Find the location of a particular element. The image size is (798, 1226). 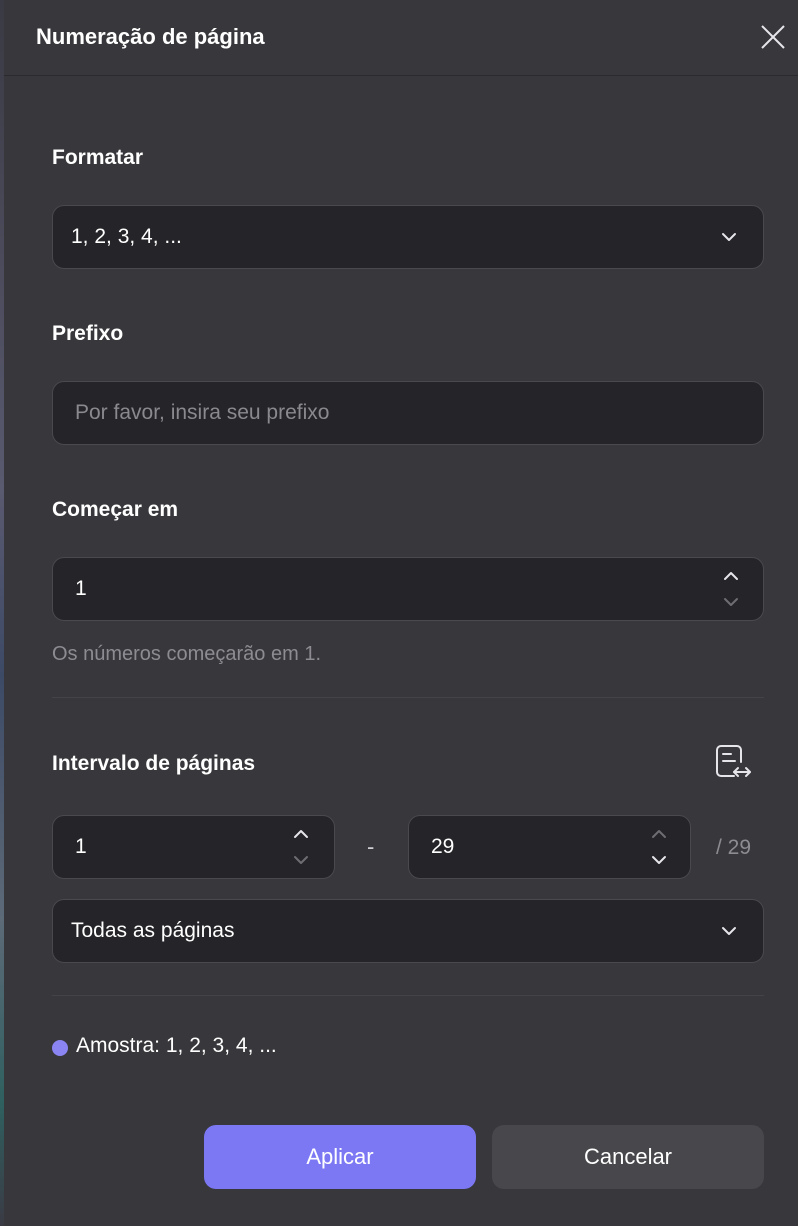

close-icon is located at coordinates (773, 37).